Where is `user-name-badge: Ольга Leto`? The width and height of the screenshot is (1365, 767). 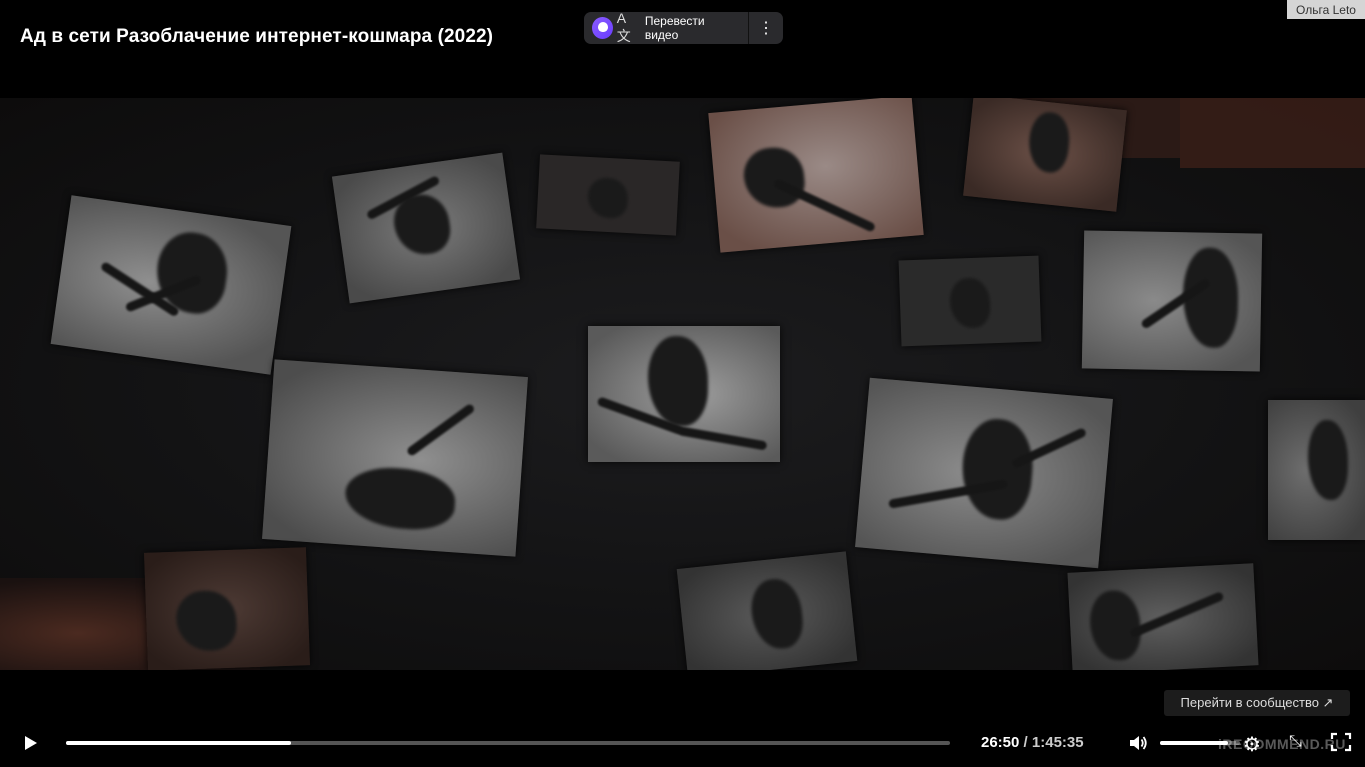 user-name-badge: Ольга Leto is located at coordinates (1326, 9).